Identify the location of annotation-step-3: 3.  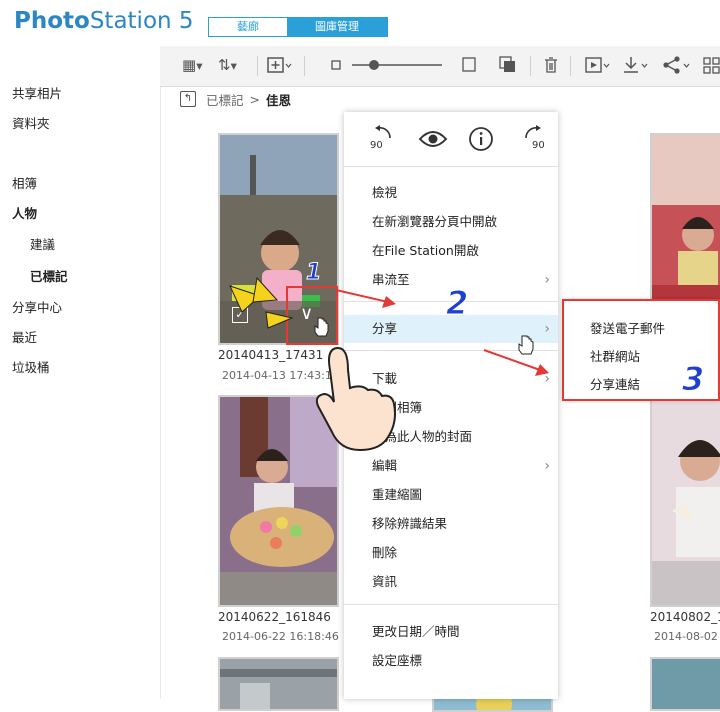
(693, 379).